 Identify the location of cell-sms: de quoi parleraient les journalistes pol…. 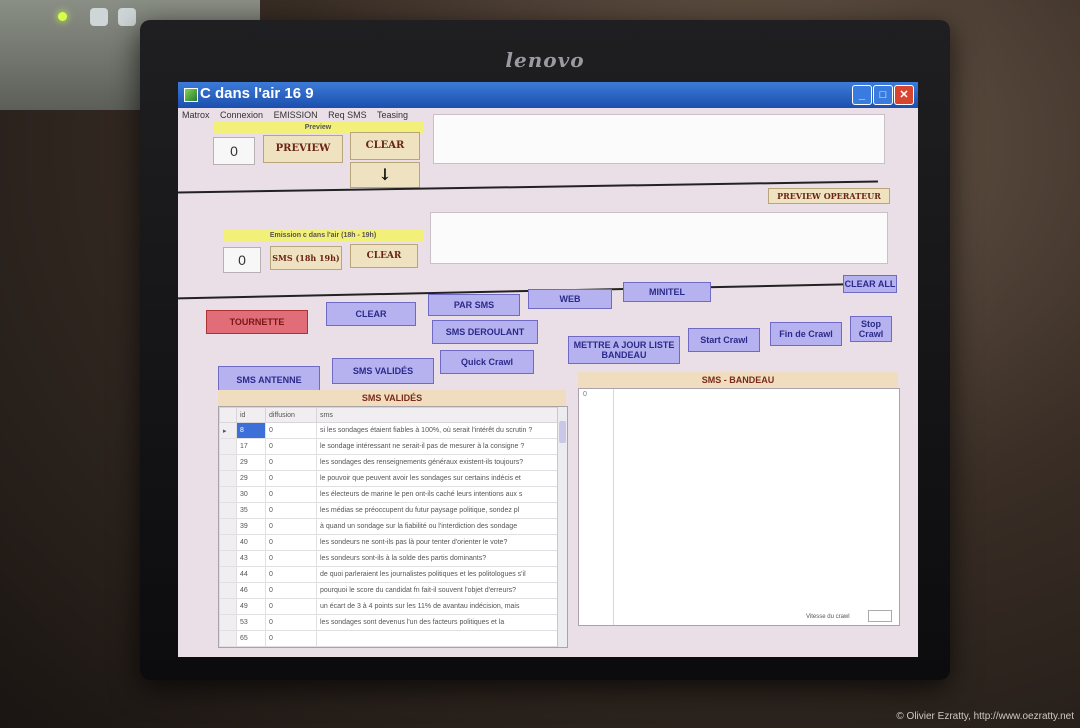
(441, 574).